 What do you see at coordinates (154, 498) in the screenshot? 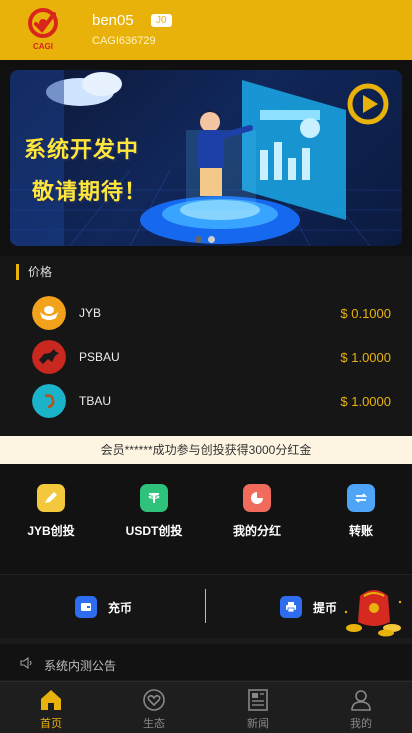
I see `tether-icon` at bounding box center [154, 498].